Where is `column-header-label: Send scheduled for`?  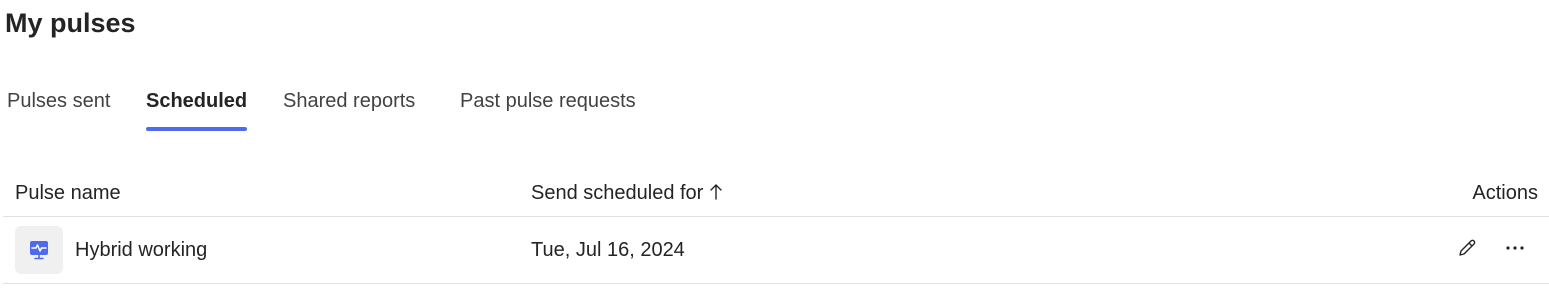 column-header-label: Send scheduled for is located at coordinates (617, 193).